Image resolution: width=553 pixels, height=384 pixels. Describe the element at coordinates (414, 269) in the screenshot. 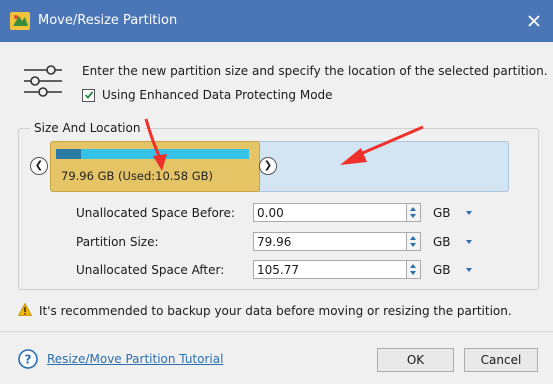

I see `after-space-spinner` at that location.